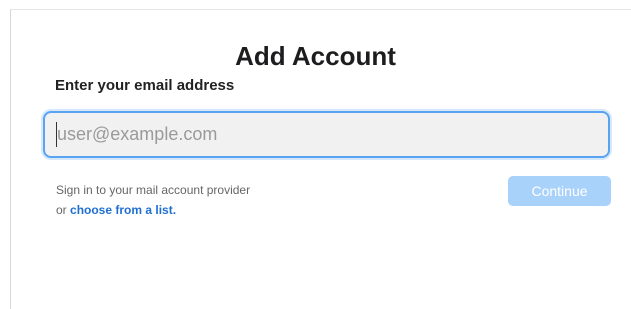  Describe the element at coordinates (145, 85) in the screenshot. I see `email-label: Enter your email address` at that location.